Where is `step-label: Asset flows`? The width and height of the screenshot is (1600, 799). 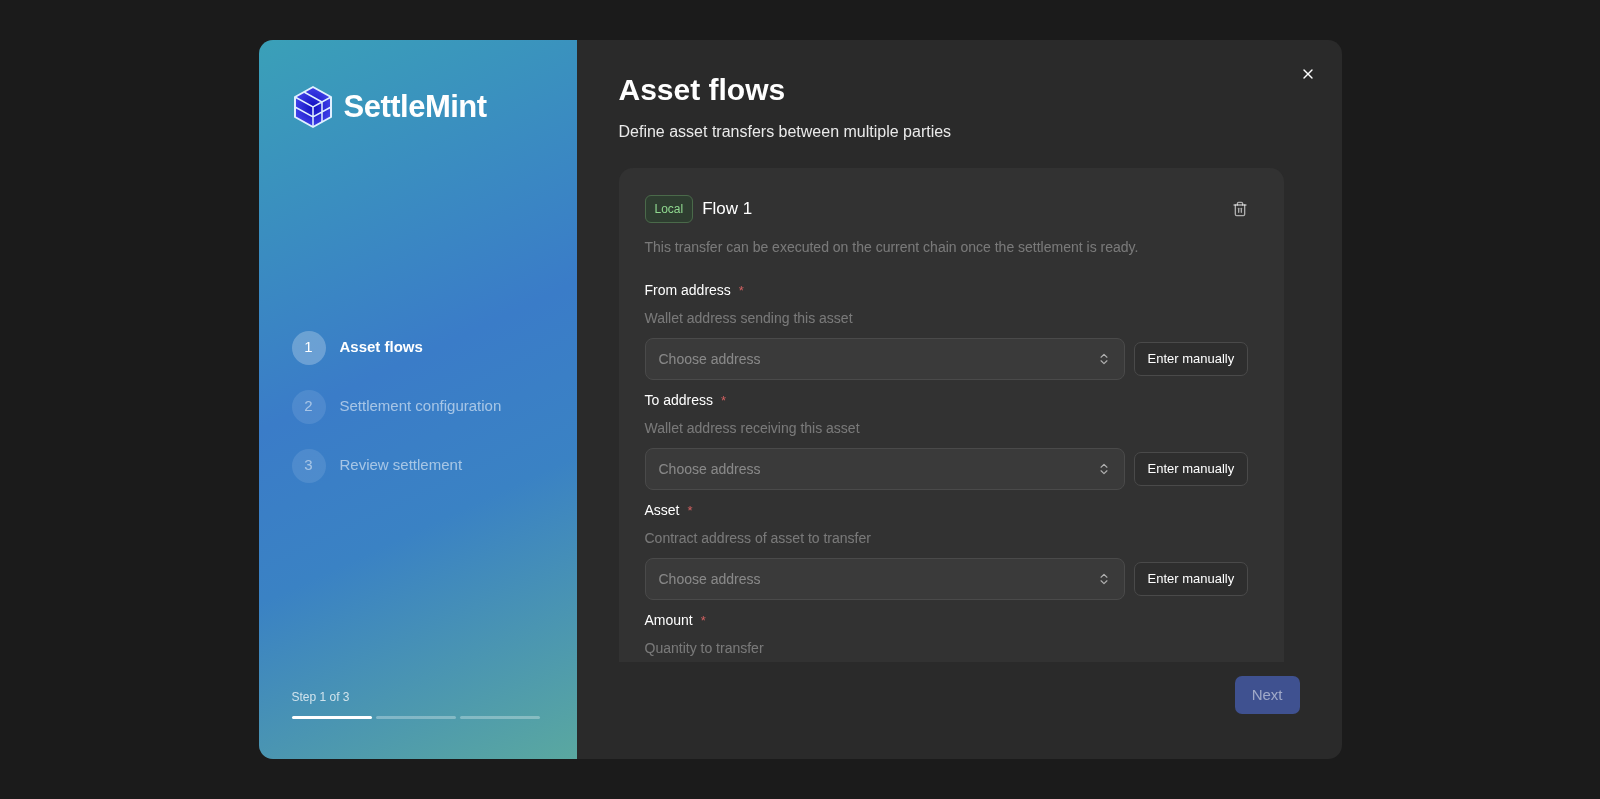 step-label: Asset flows is located at coordinates (381, 347).